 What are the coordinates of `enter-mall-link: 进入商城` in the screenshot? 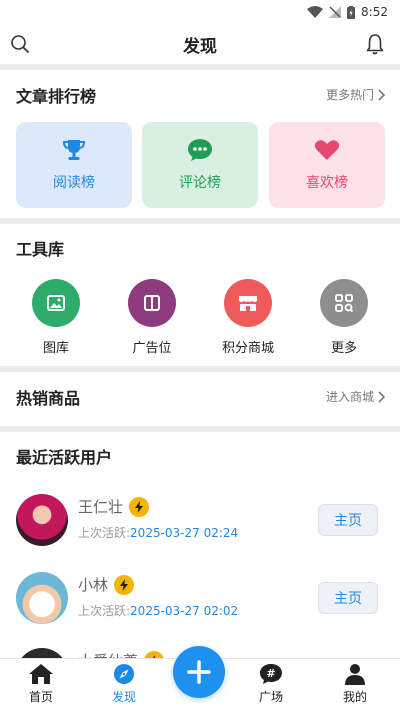 It's located at (356, 396).